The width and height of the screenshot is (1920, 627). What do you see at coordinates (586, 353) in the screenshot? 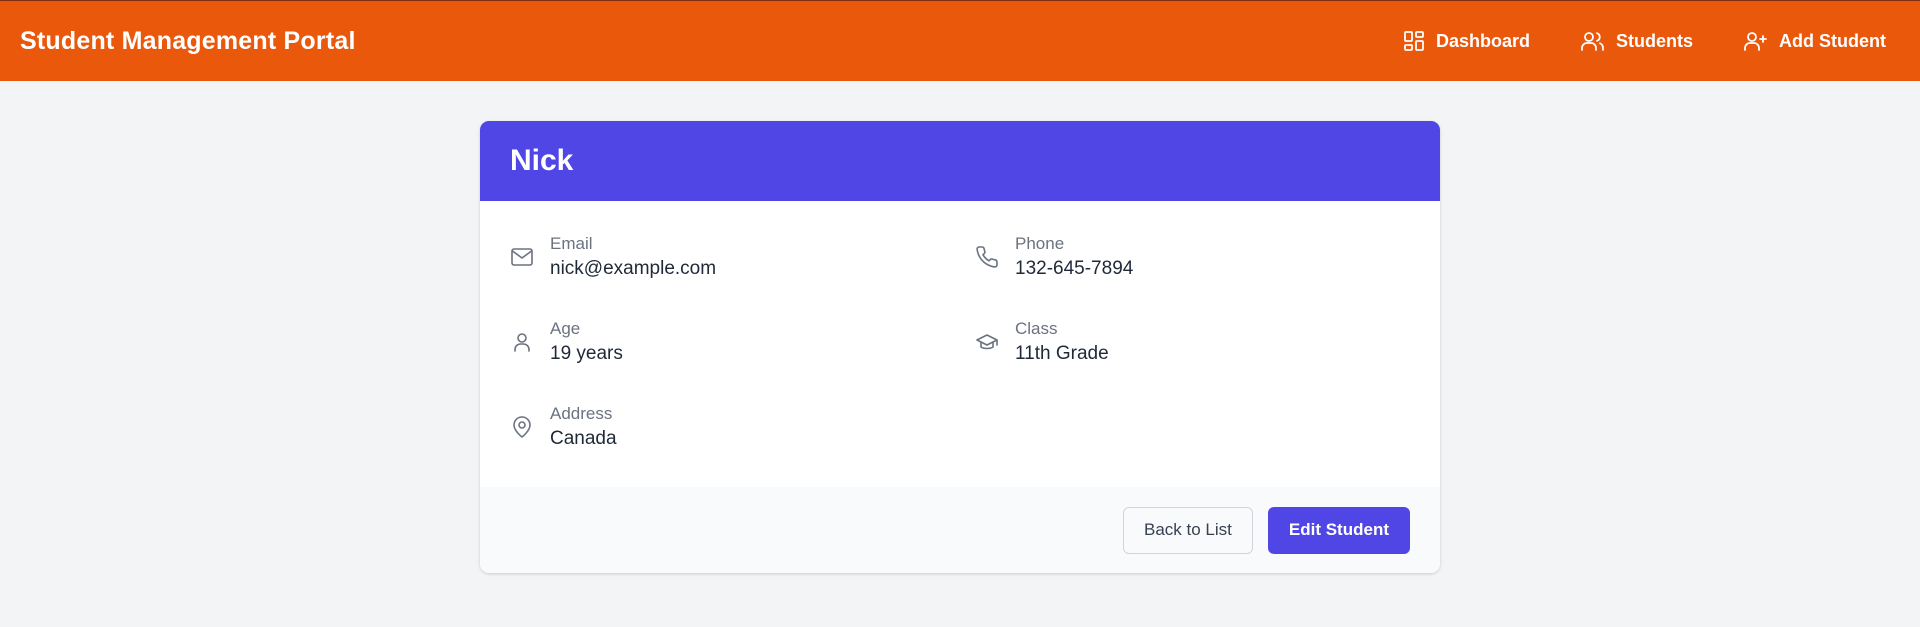
I see `age-value: 19 years` at bounding box center [586, 353].